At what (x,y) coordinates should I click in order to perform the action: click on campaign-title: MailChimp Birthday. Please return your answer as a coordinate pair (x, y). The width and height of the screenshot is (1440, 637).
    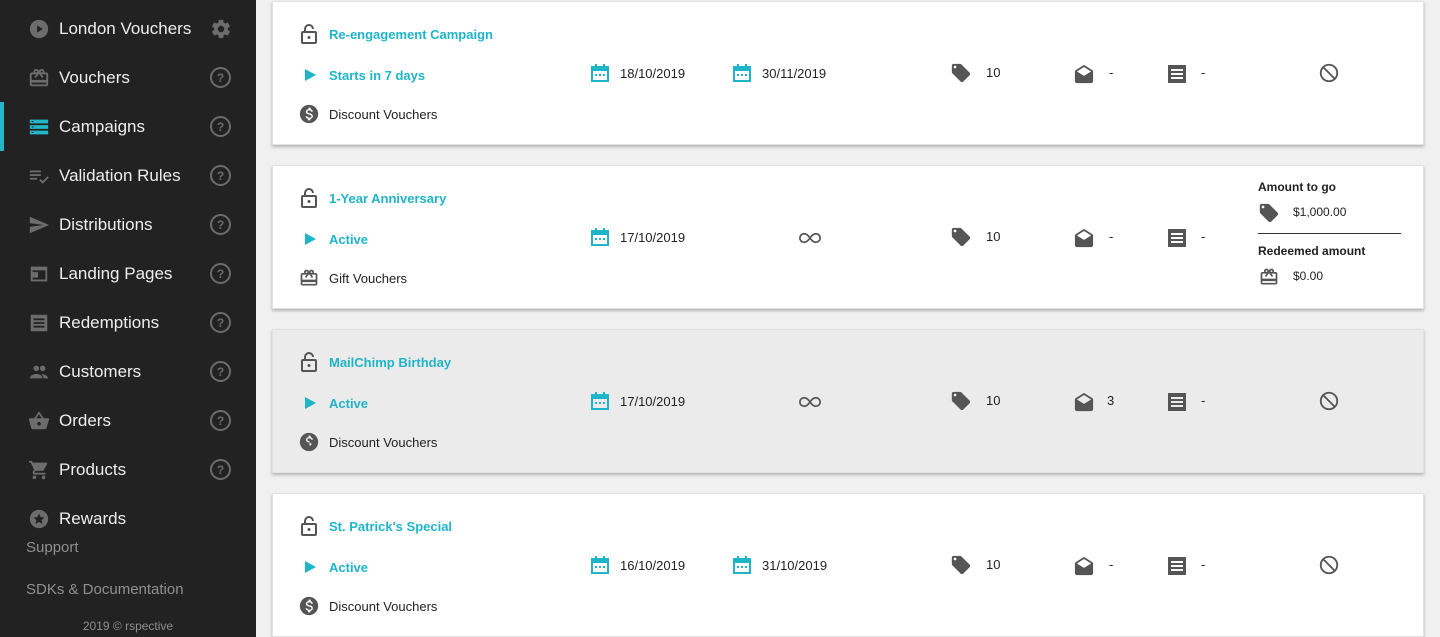
    Looking at the image, I should click on (390, 362).